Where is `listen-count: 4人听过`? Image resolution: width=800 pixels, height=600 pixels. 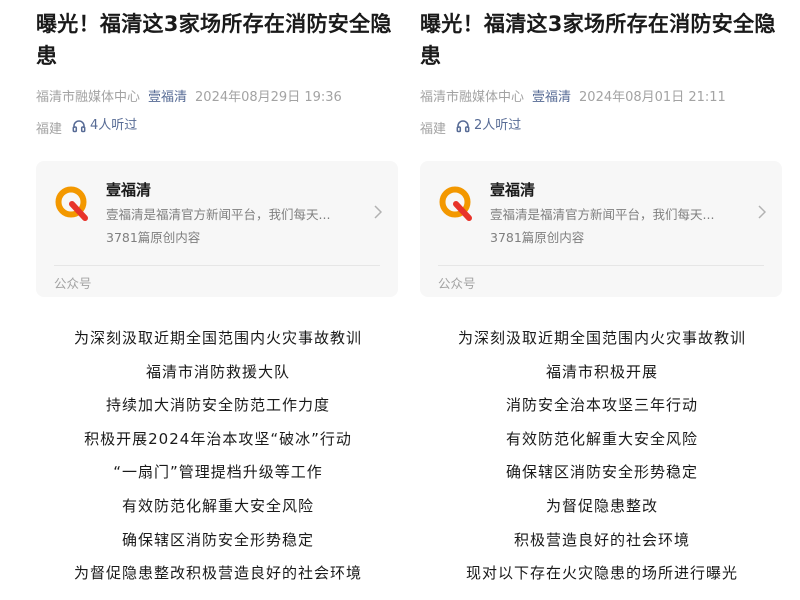
listen-count: 4人听过 is located at coordinates (114, 125).